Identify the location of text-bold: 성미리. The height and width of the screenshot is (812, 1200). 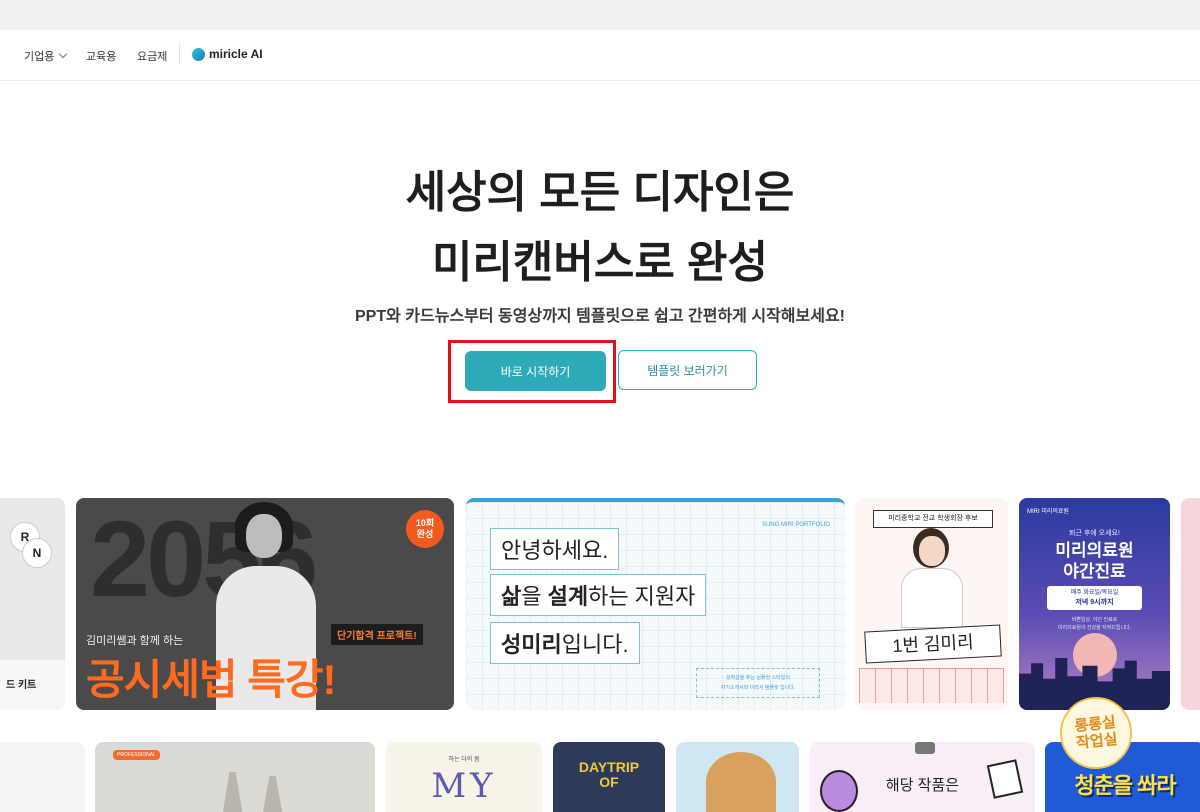
(531, 644).